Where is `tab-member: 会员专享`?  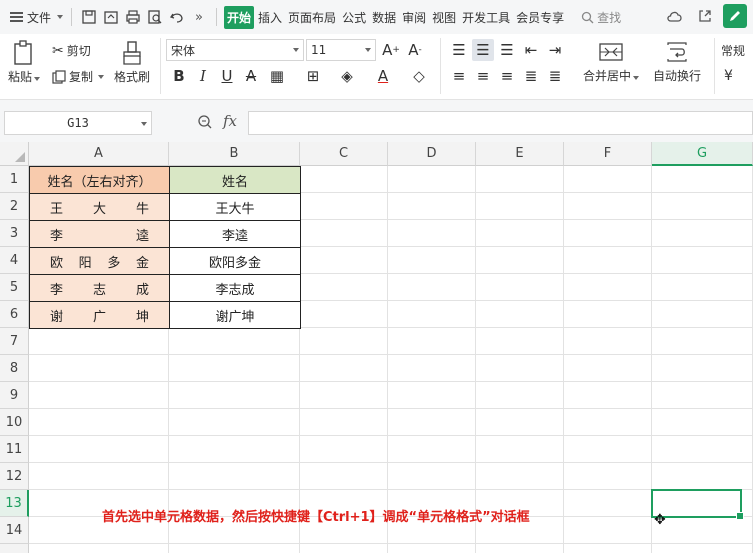
tab-member: 会员专享 is located at coordinates (540, 17).